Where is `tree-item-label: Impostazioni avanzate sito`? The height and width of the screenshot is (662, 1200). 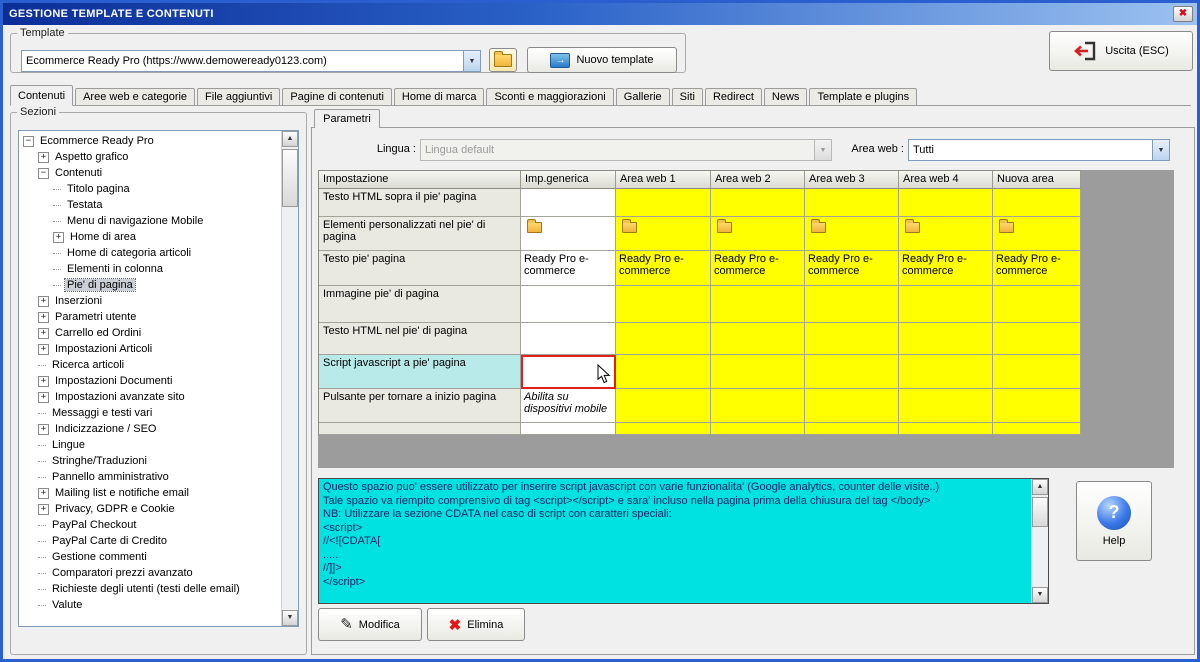 tree-item-label: Impostazioni avanzate sito is located at coordinates (120, 397).